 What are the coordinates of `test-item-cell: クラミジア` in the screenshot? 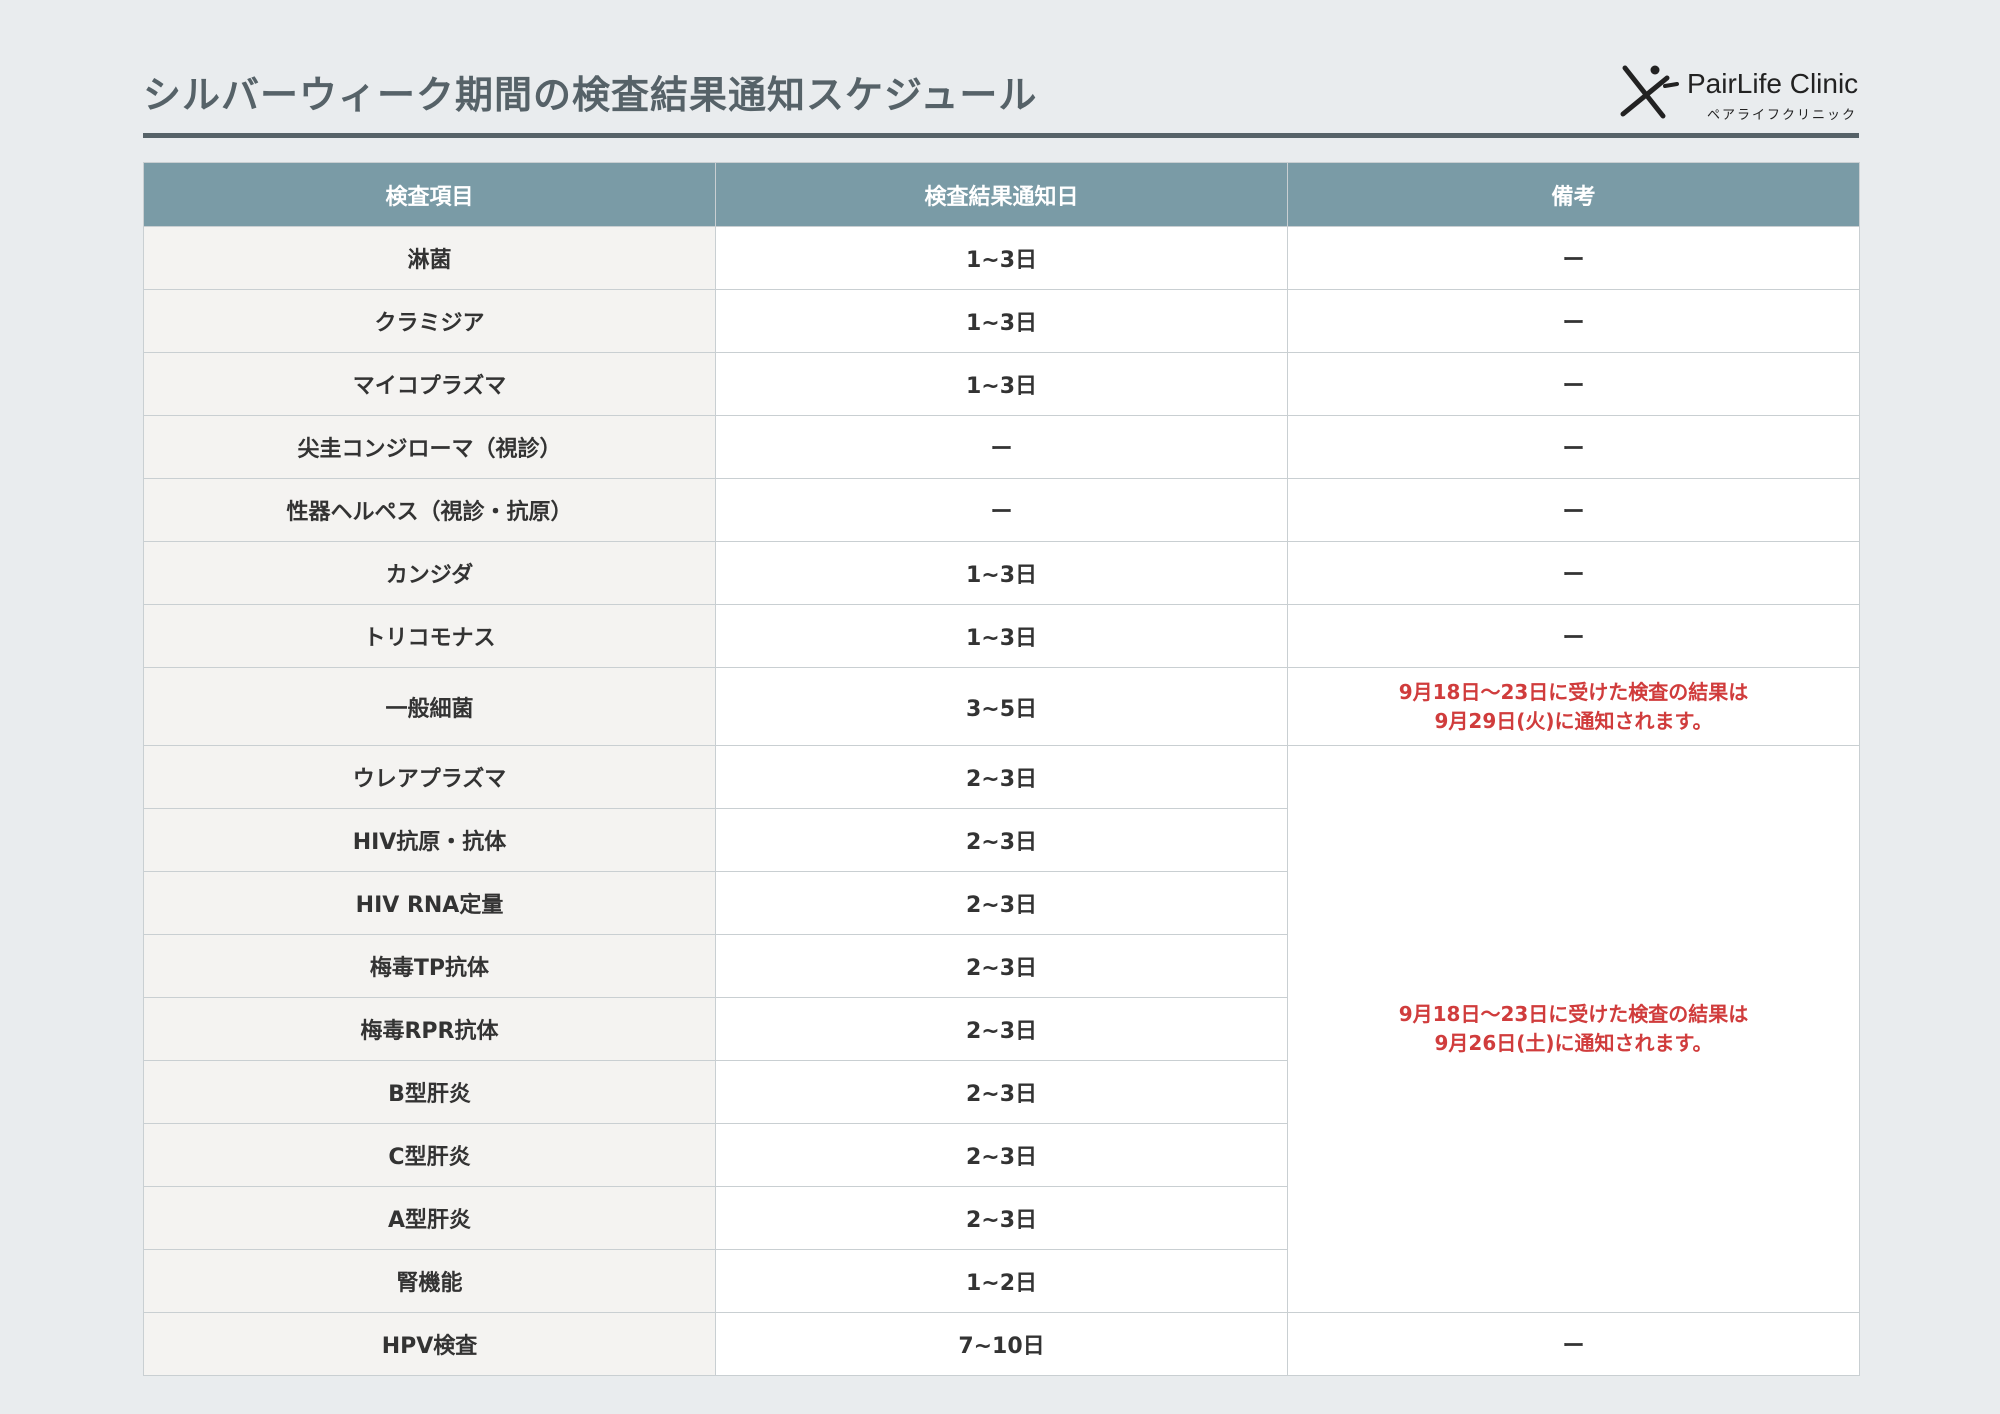 It's located at (429, 321).